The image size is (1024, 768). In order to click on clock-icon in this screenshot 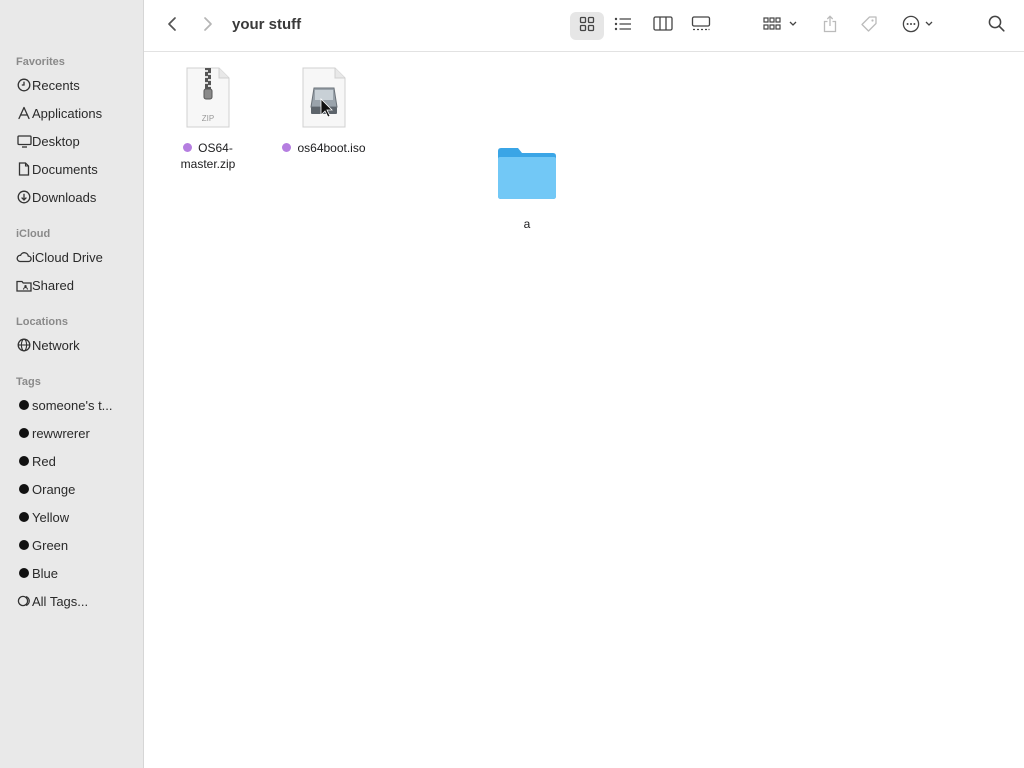, I will do `click(24, 85)`.